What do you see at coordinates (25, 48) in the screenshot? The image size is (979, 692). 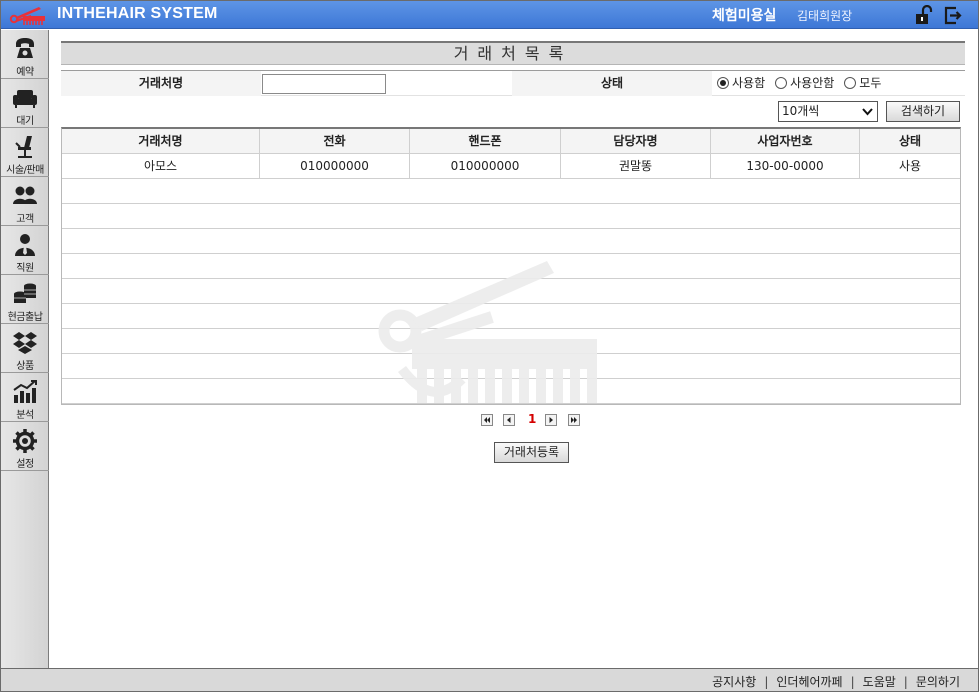 I see `phone-icon` at bounding box center [25, 48].